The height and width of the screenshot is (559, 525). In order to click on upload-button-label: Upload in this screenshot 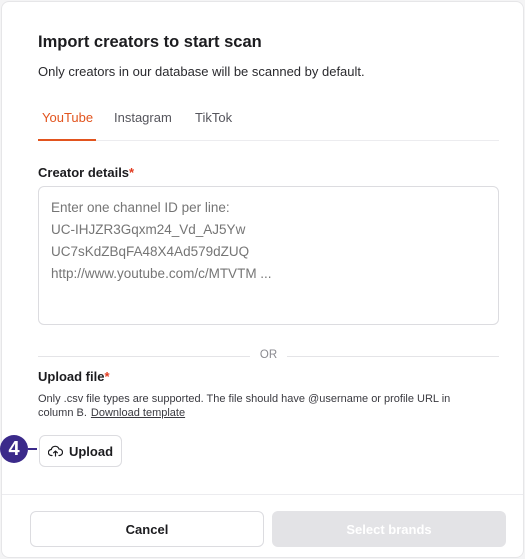, I will do `click(91, 451)`.